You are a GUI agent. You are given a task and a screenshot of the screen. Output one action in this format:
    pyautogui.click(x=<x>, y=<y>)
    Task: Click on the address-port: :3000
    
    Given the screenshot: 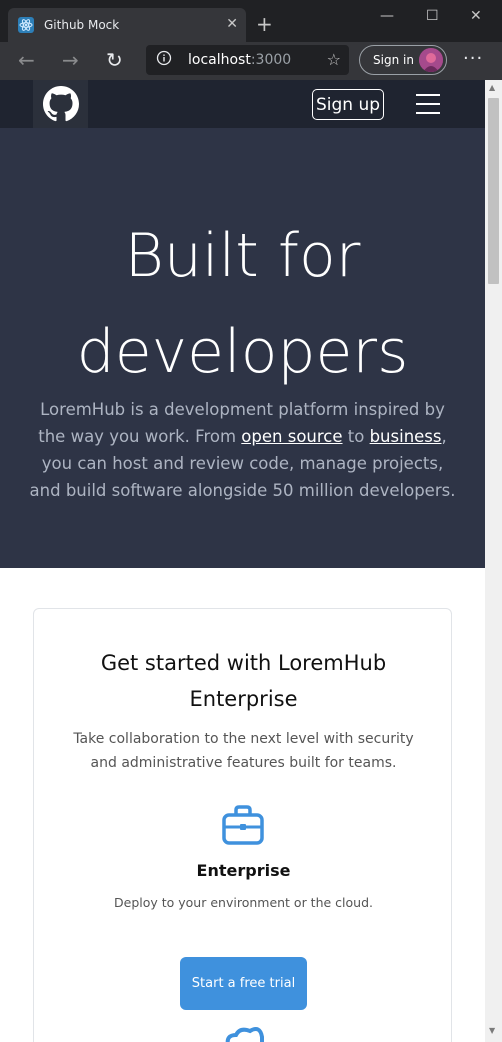 What is the action you would take?
    pyautogui.click(x=271, y=60)
    